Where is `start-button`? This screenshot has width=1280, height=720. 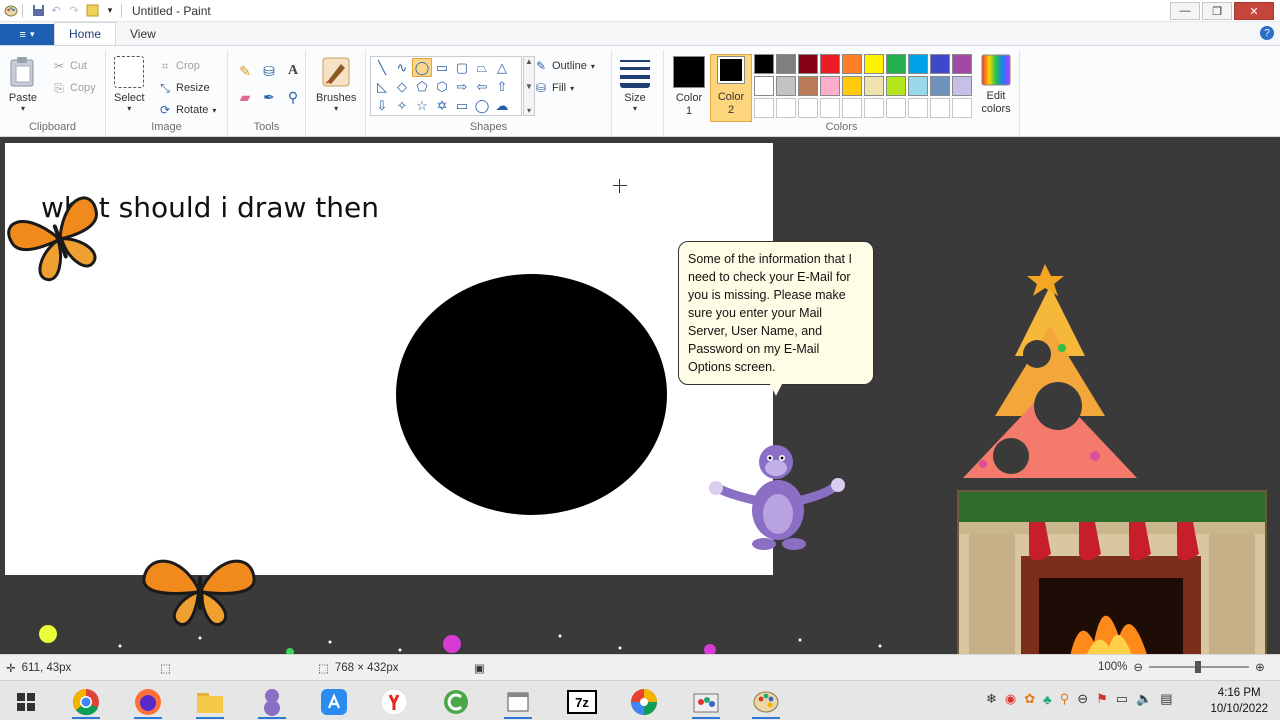
start-button is located at coordinates (26, 702).